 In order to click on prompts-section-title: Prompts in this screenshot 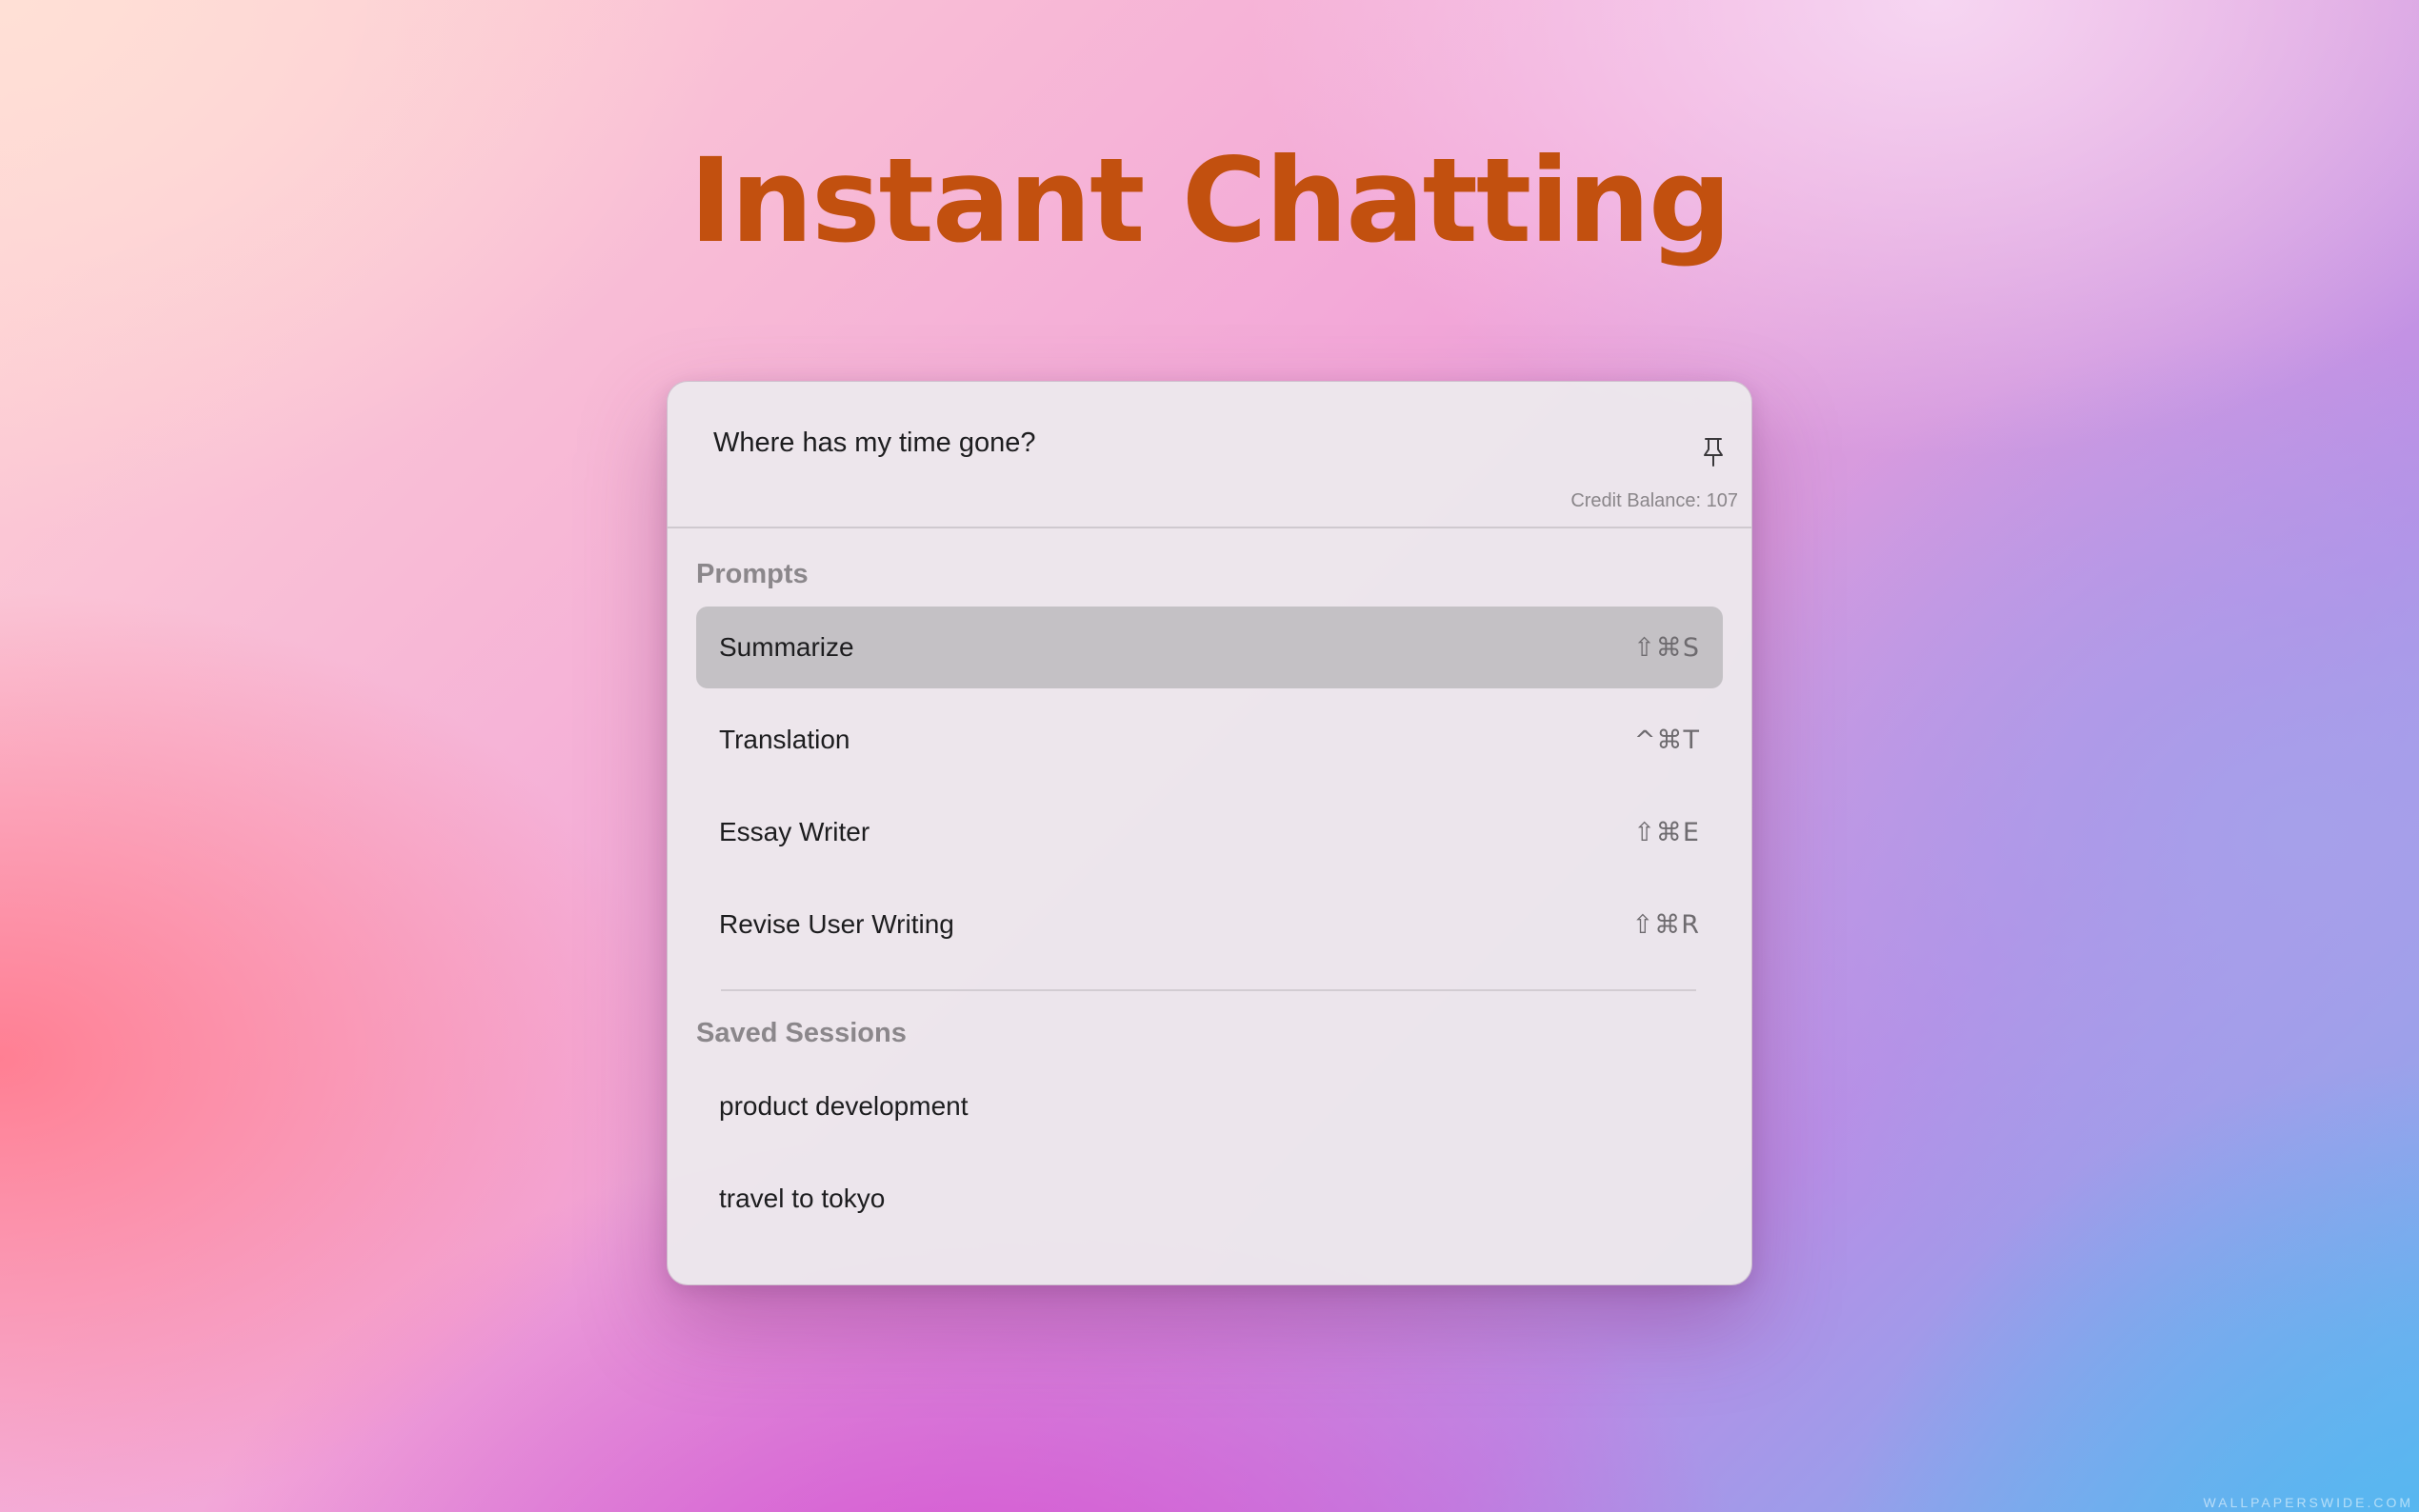, I will do `click(752, 574)`.